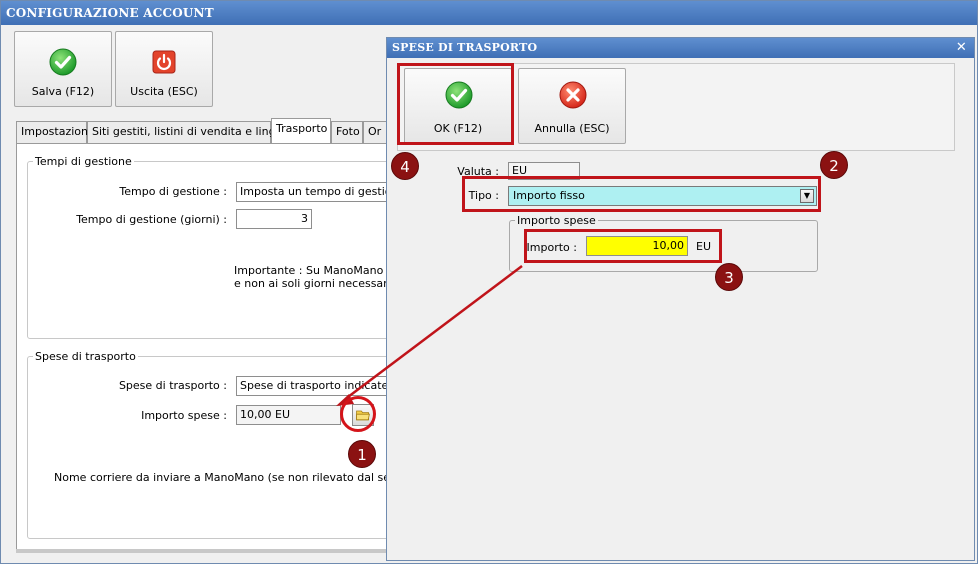 The width and height of the screenshot is (978, 564). What do you see at coordinates (318, 386) in the screenshot?
I see `spese-trasporto-select: Spese di trasporto indicate sep` at bounding box center [318, 386].